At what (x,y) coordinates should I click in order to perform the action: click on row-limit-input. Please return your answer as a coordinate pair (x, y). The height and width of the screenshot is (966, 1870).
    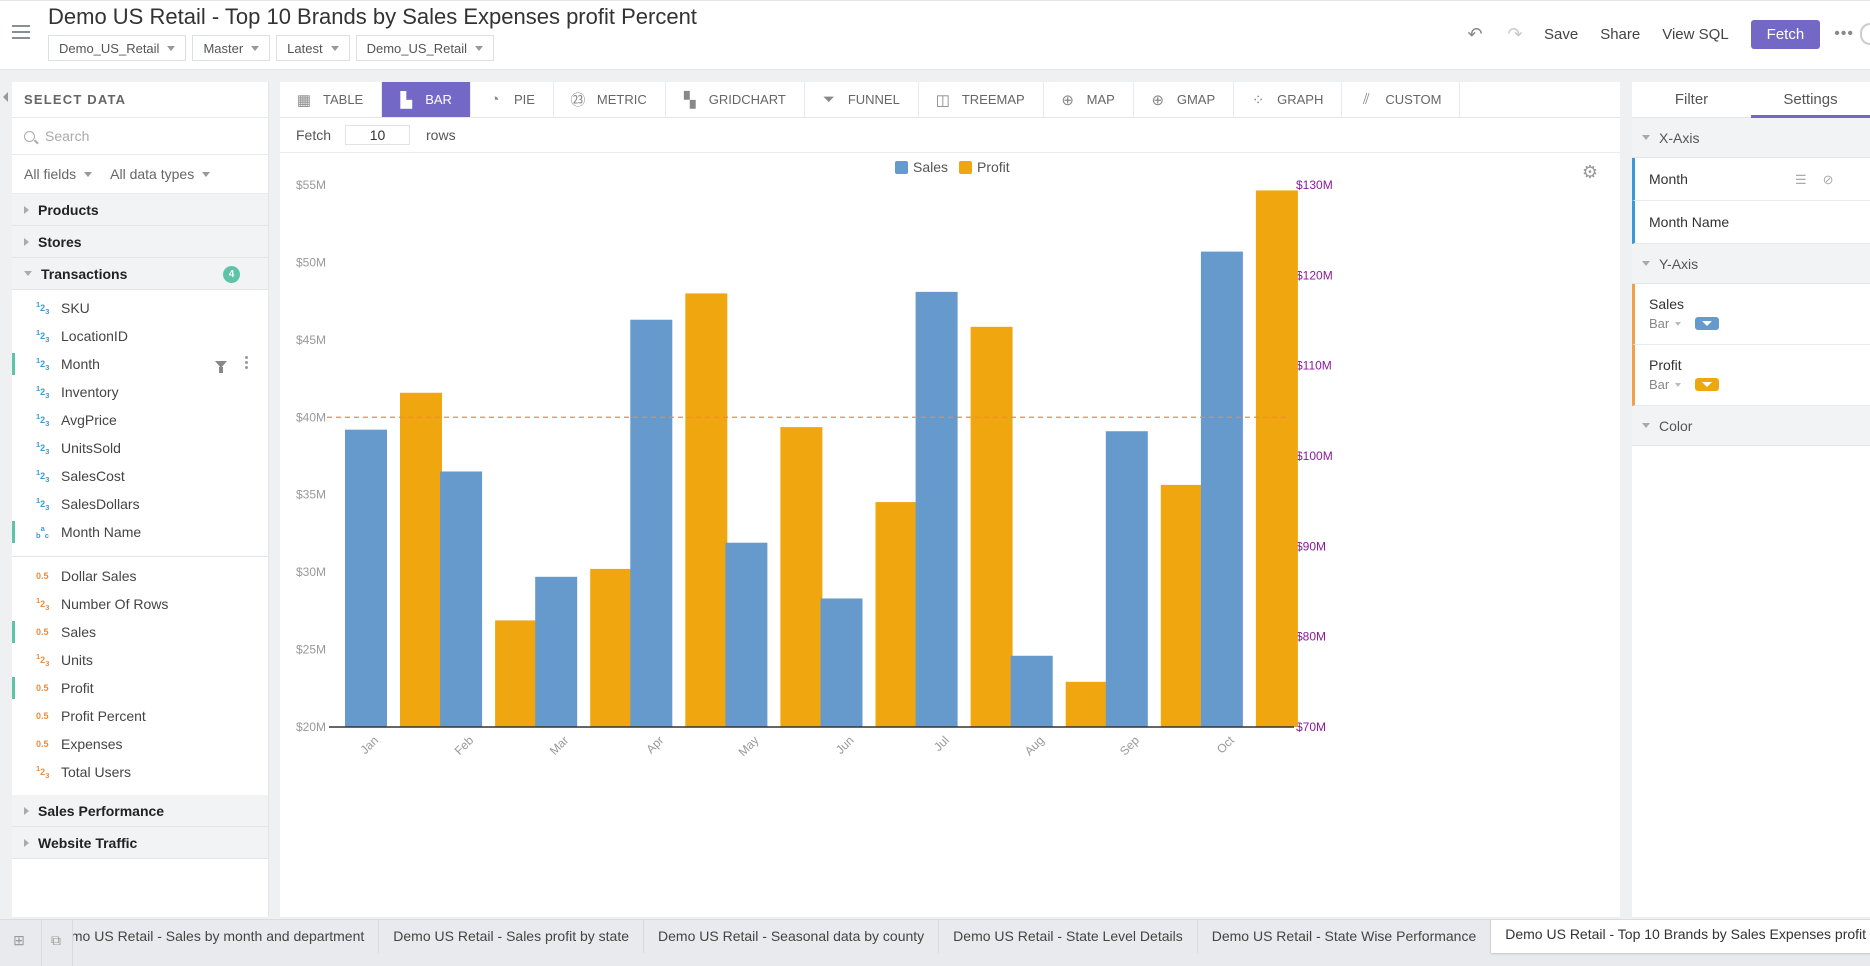
    Looking at the image, I should click on (378, 135).